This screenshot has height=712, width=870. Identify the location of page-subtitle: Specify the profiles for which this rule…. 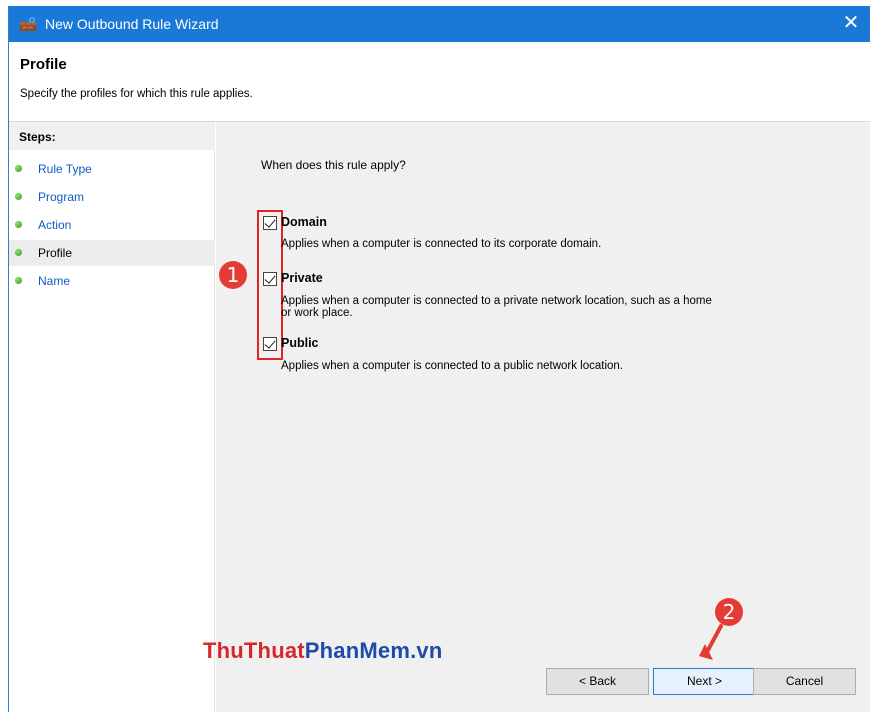
(136, 94).